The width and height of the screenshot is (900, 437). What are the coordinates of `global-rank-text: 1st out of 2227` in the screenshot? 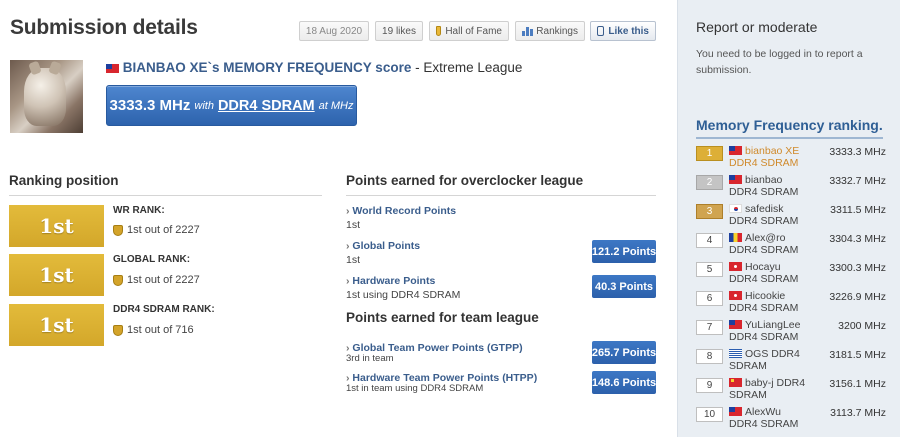 It's located at (163, 280).